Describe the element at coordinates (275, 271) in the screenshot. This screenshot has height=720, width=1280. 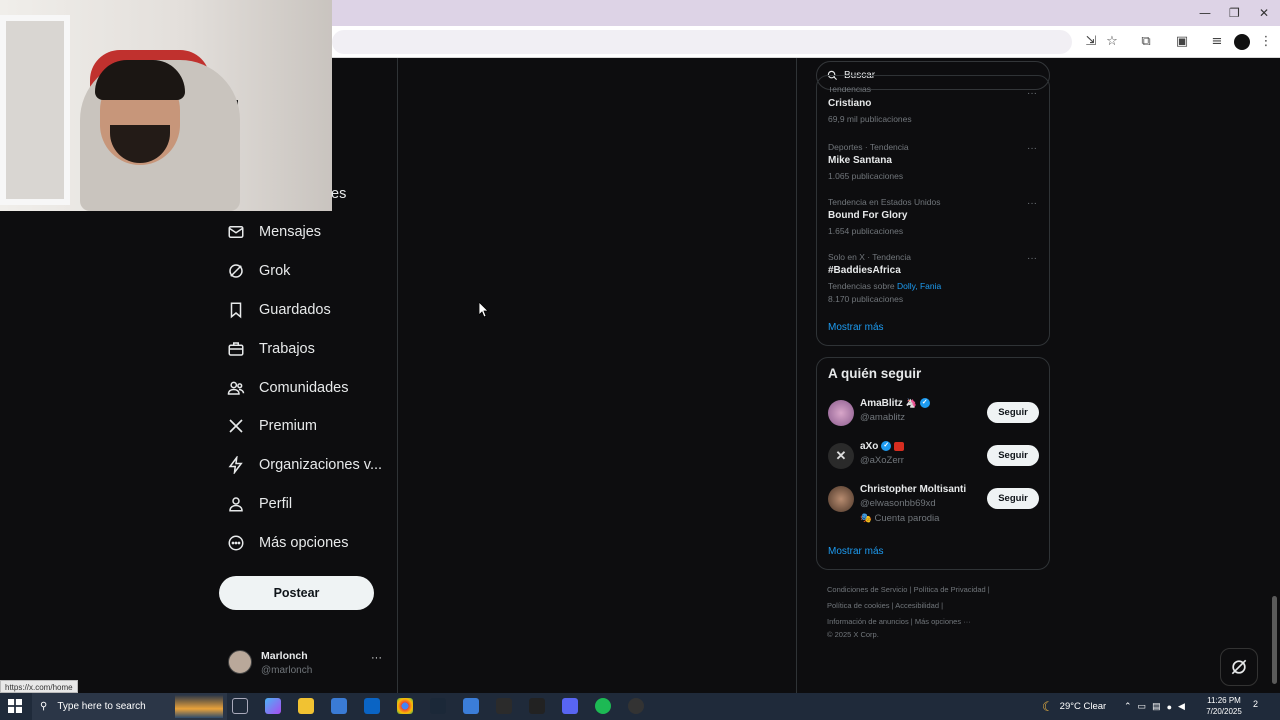
I see `sidebar-item-label: Grok` at that location.